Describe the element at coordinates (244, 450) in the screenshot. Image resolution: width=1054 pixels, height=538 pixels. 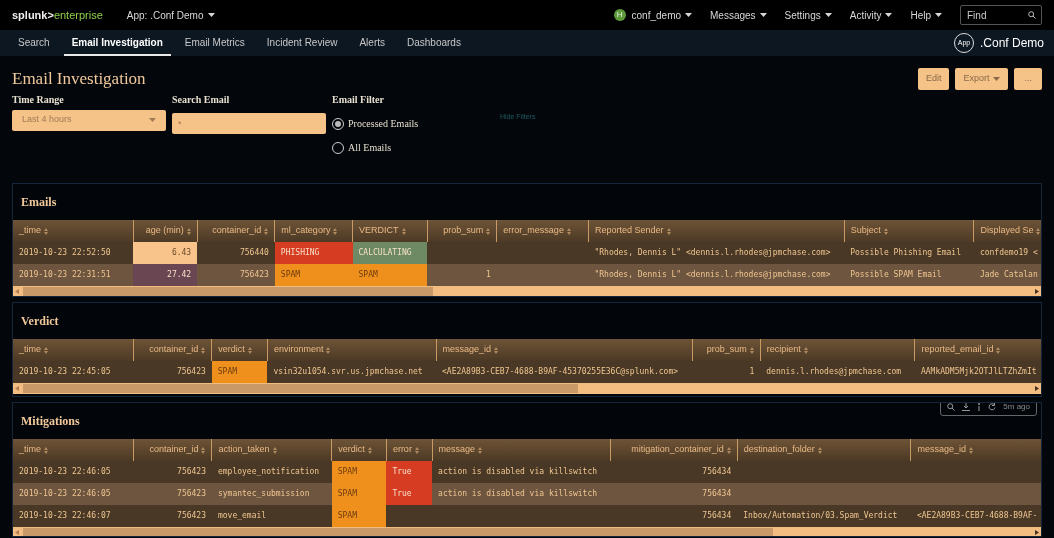
I see `column-header: action_taken` at that location.